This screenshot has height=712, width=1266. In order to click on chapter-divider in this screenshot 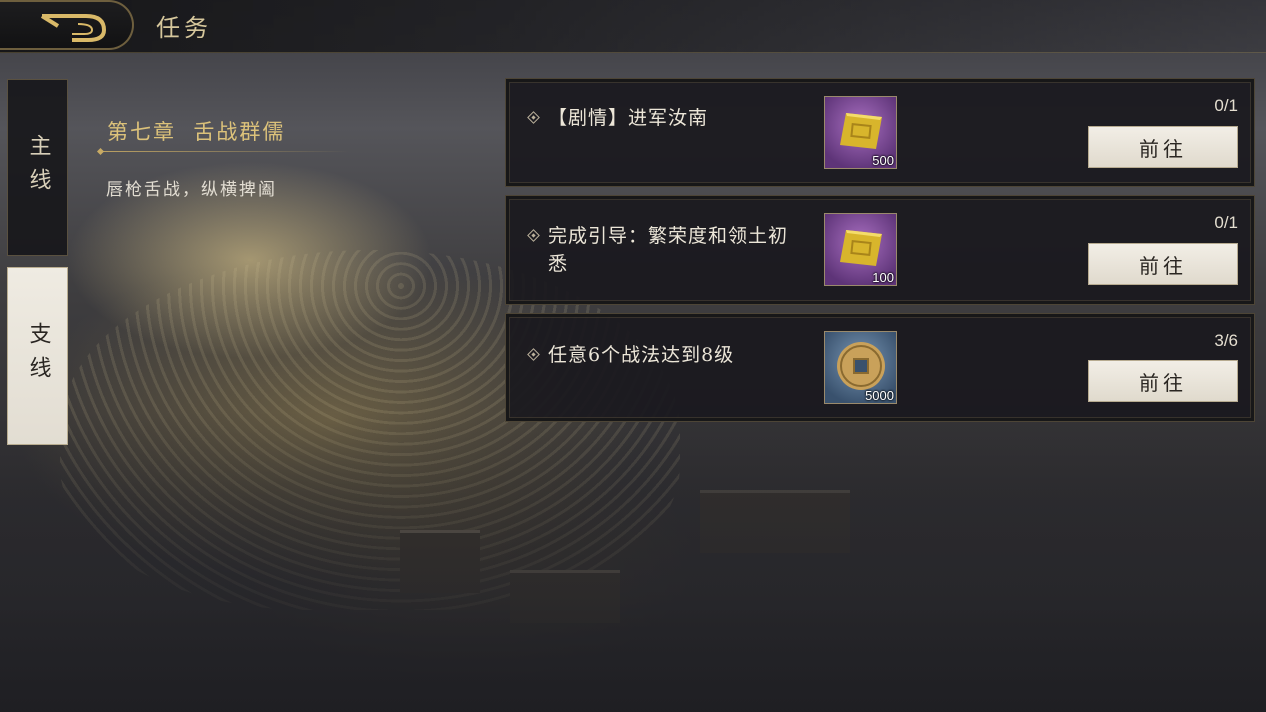, I will do `click(225, 151)`.